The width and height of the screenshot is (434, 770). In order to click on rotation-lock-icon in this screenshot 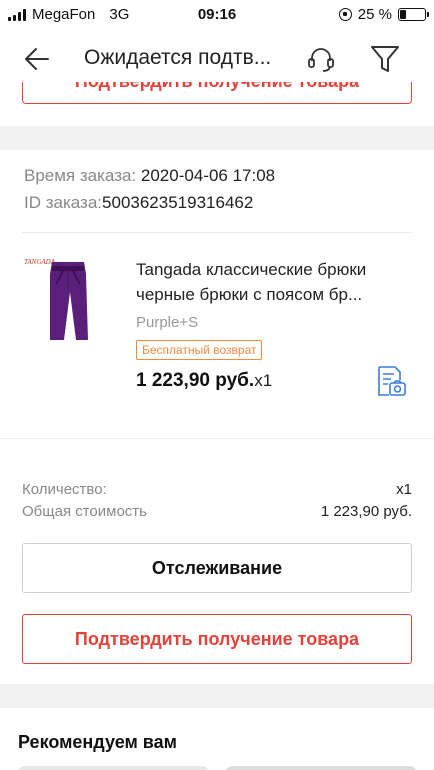, I will do `click(345, 14)`.